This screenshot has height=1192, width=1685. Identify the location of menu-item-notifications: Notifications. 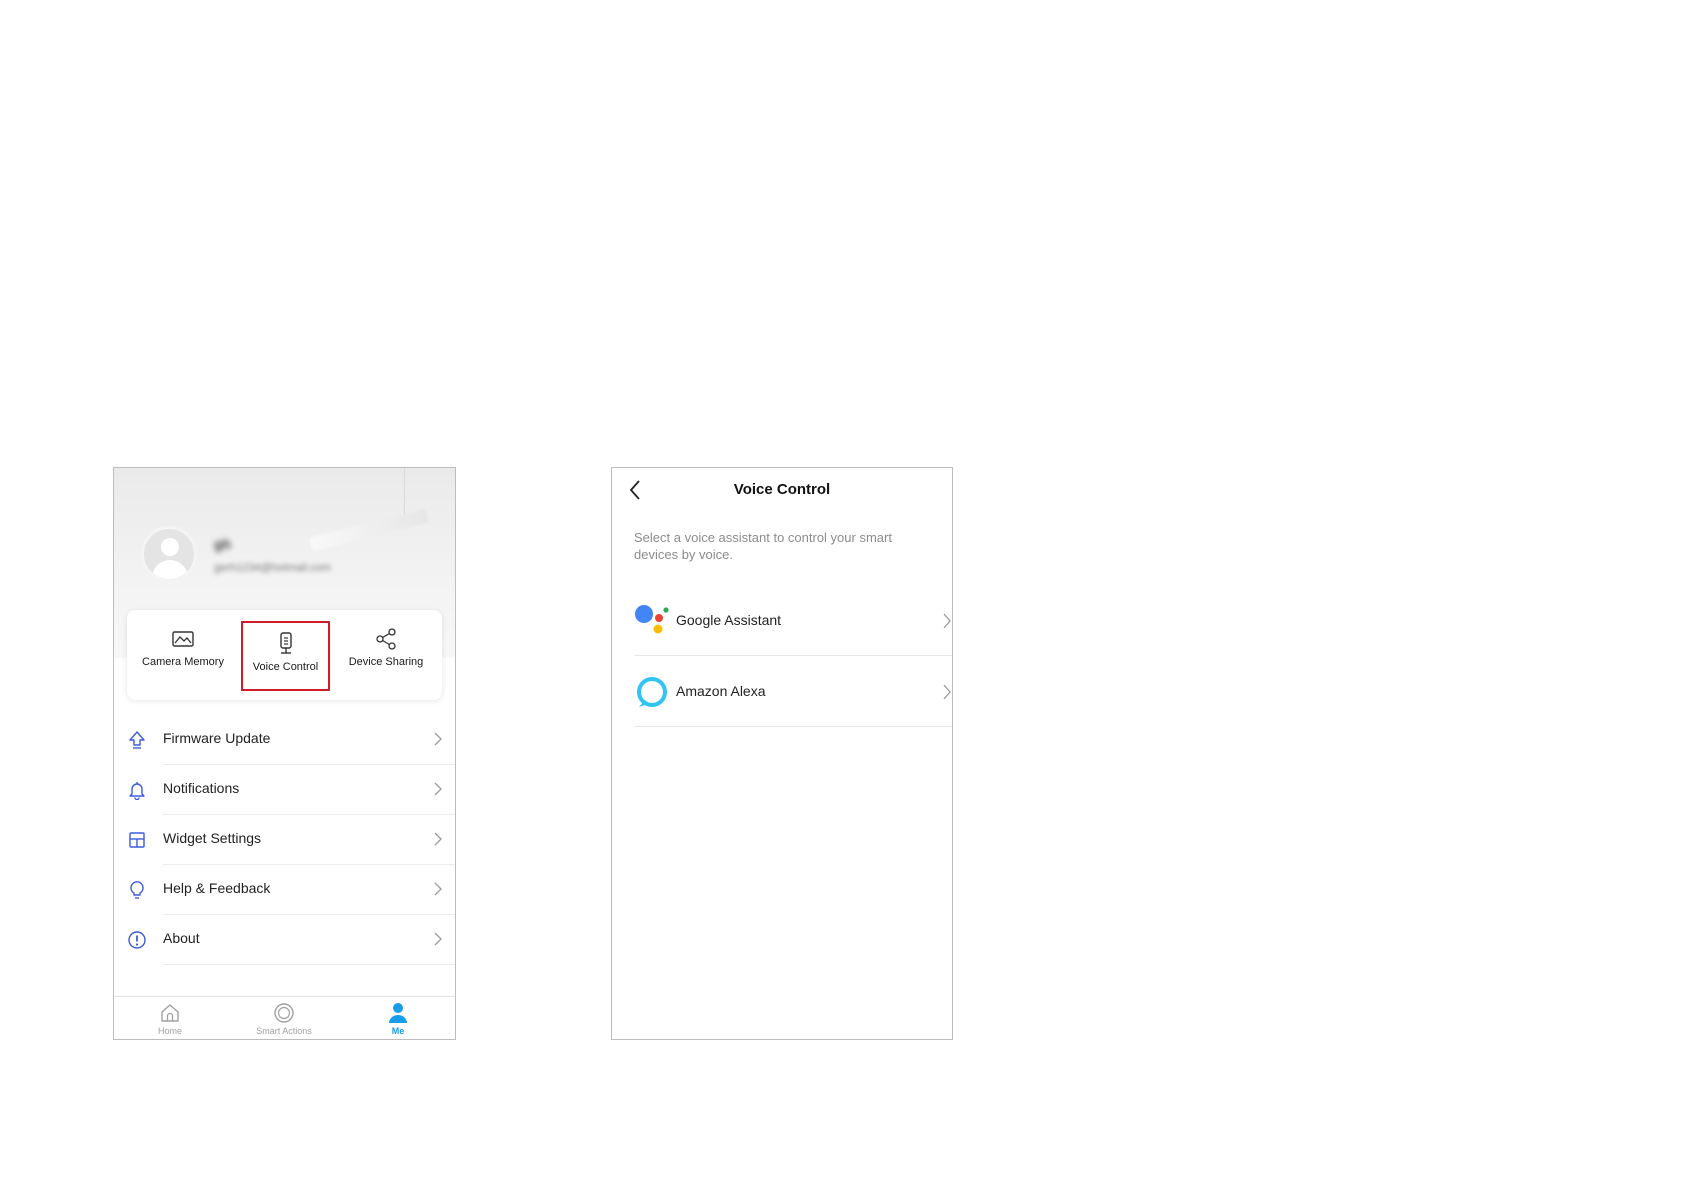
(292, 790).